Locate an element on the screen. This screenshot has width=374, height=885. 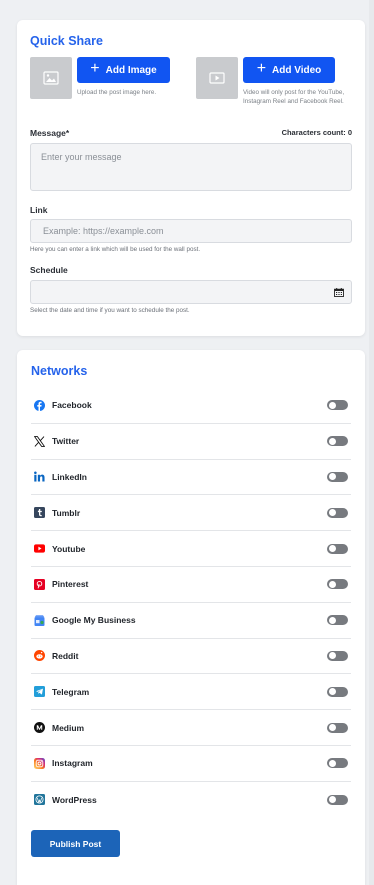
image-placeholder-icon is located at coordinates (51, 78).